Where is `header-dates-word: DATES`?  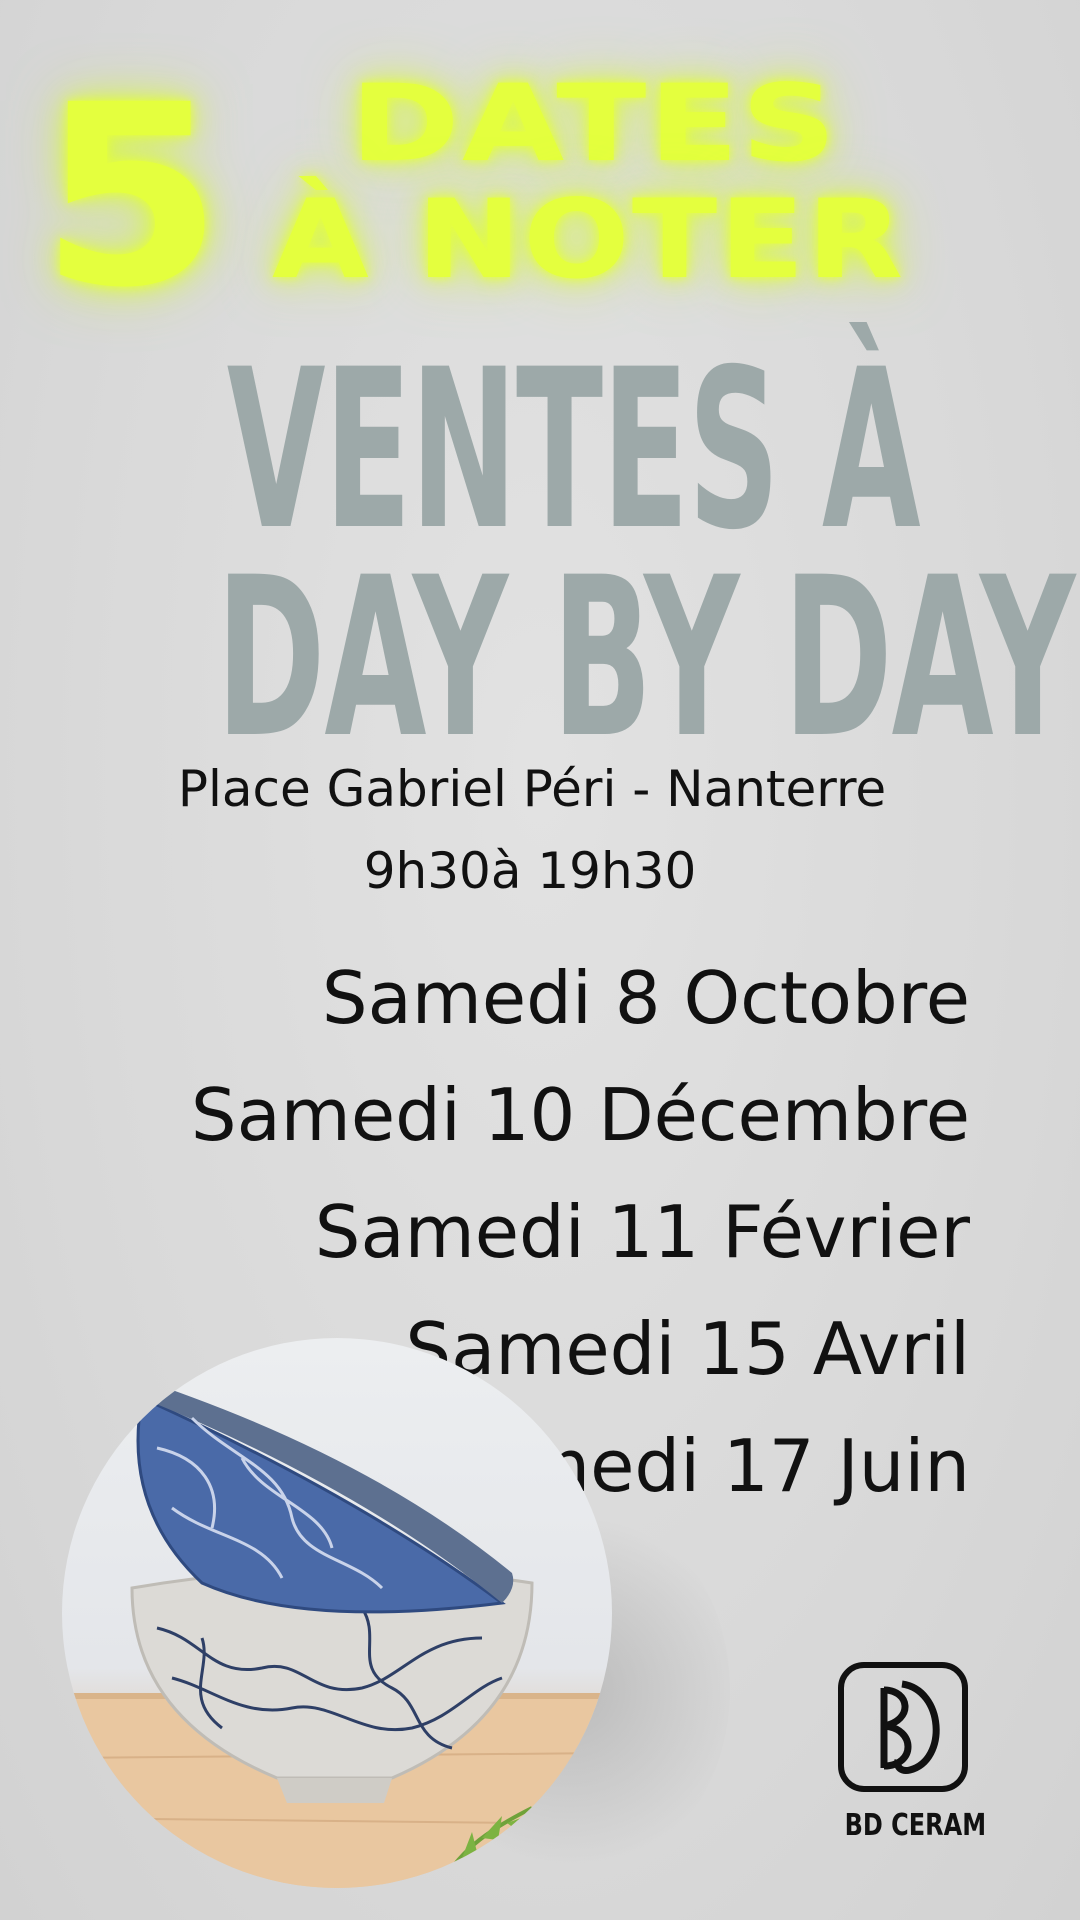
header-dates-word: DATES is located at coordinates (594, 123).